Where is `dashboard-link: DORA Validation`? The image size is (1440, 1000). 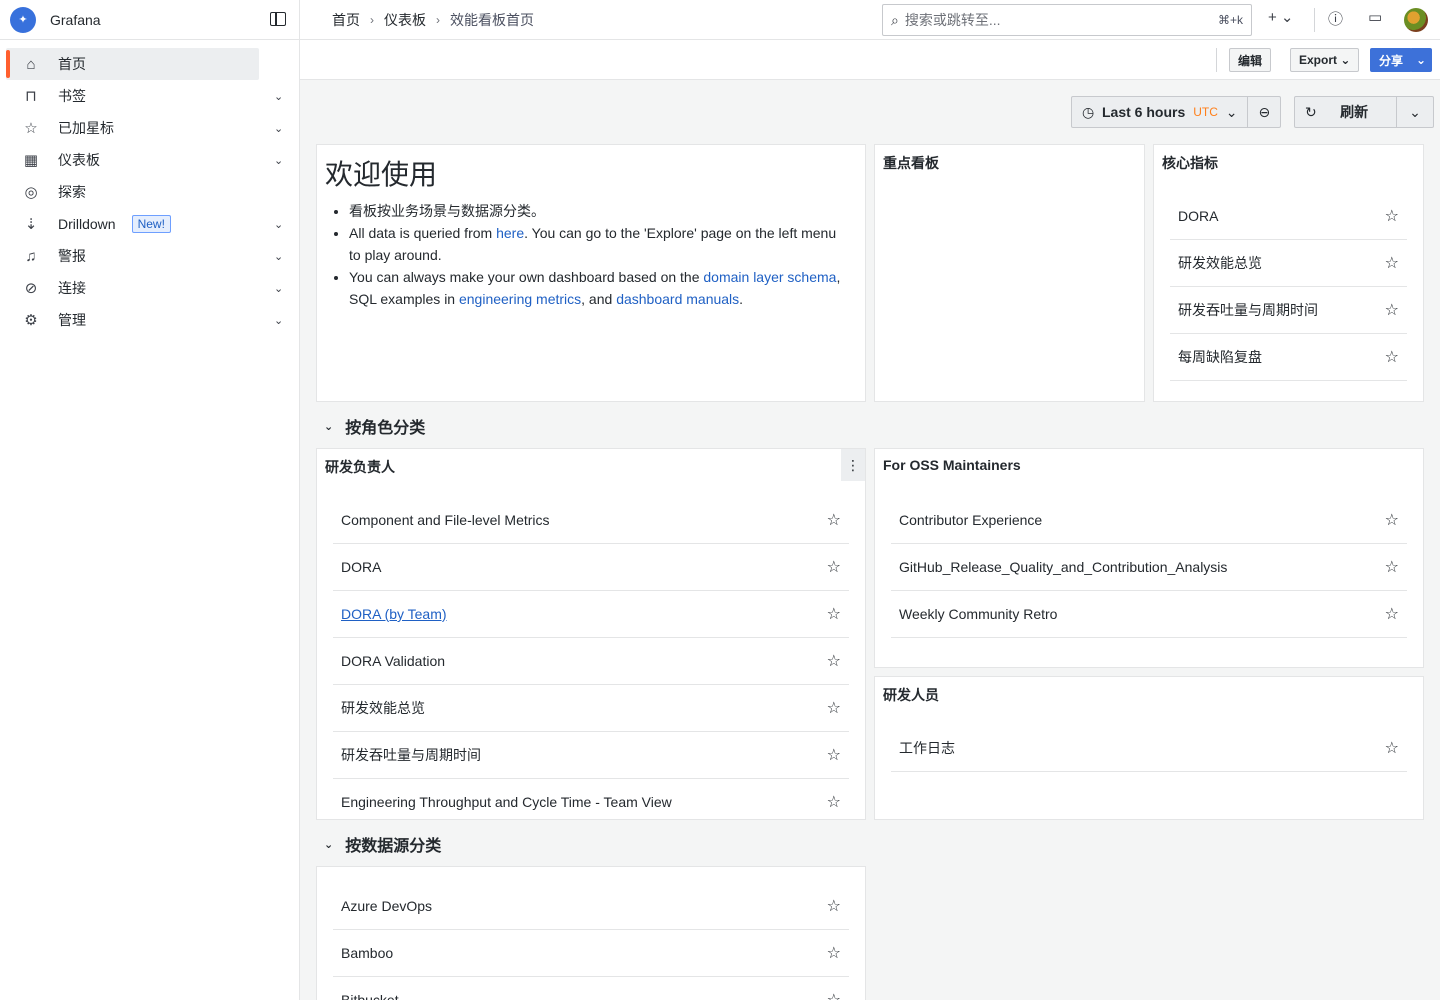
dashboard-link: DORA Validation is located at coordinates (393, 661).